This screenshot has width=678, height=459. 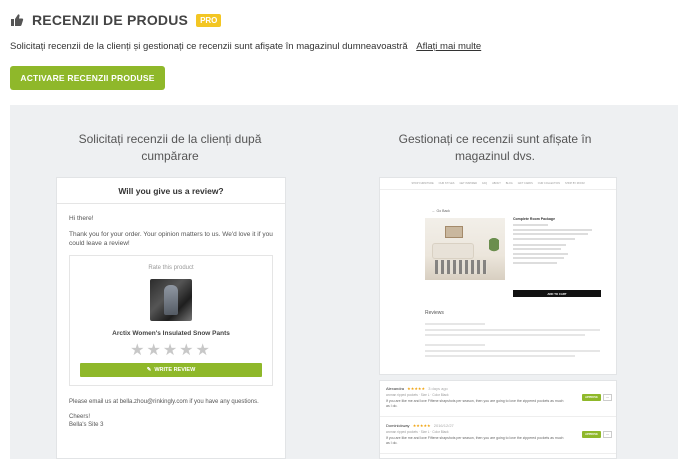 What do you see at coordinates (171, 333) in the screenshot?
I see `product-name: Arctix Women's Insulated Snow Pants` at bounding box center [171, 333].